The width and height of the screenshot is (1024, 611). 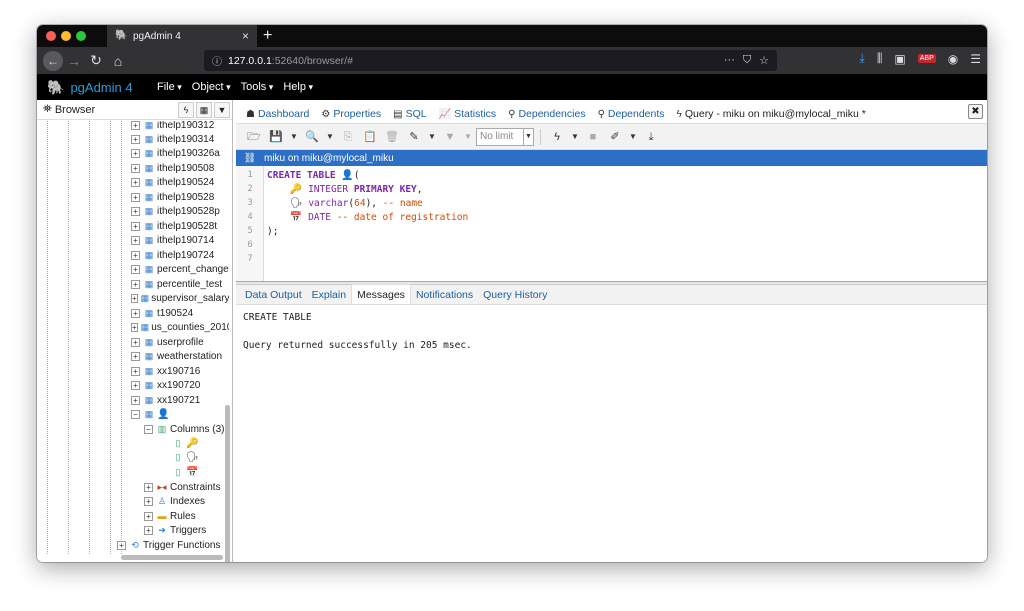 I want to click on tree-item-column: ▯ 🔑, so click(x=185, y=443).